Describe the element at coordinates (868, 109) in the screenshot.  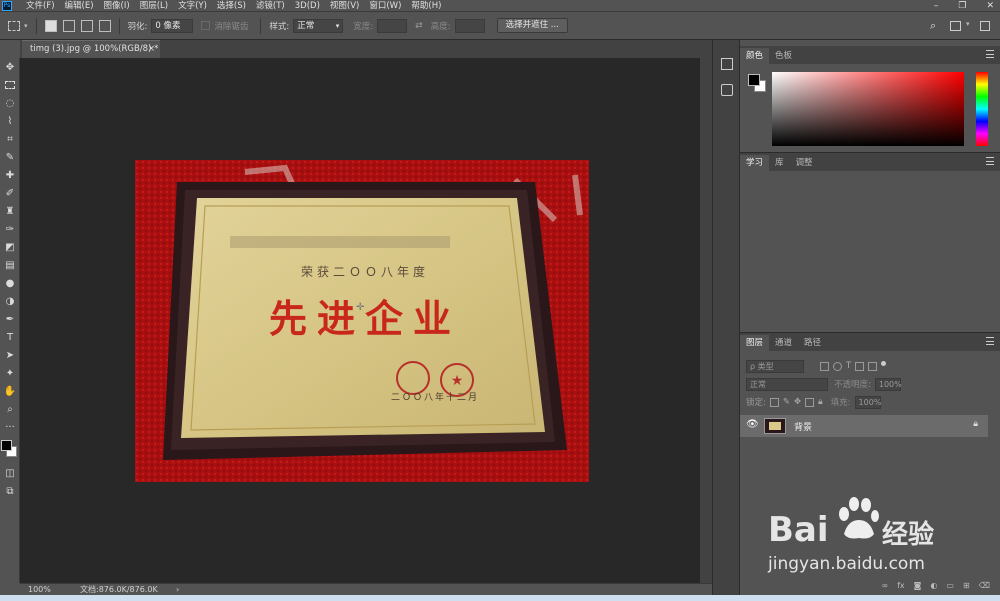
I see `color-field` at that location.